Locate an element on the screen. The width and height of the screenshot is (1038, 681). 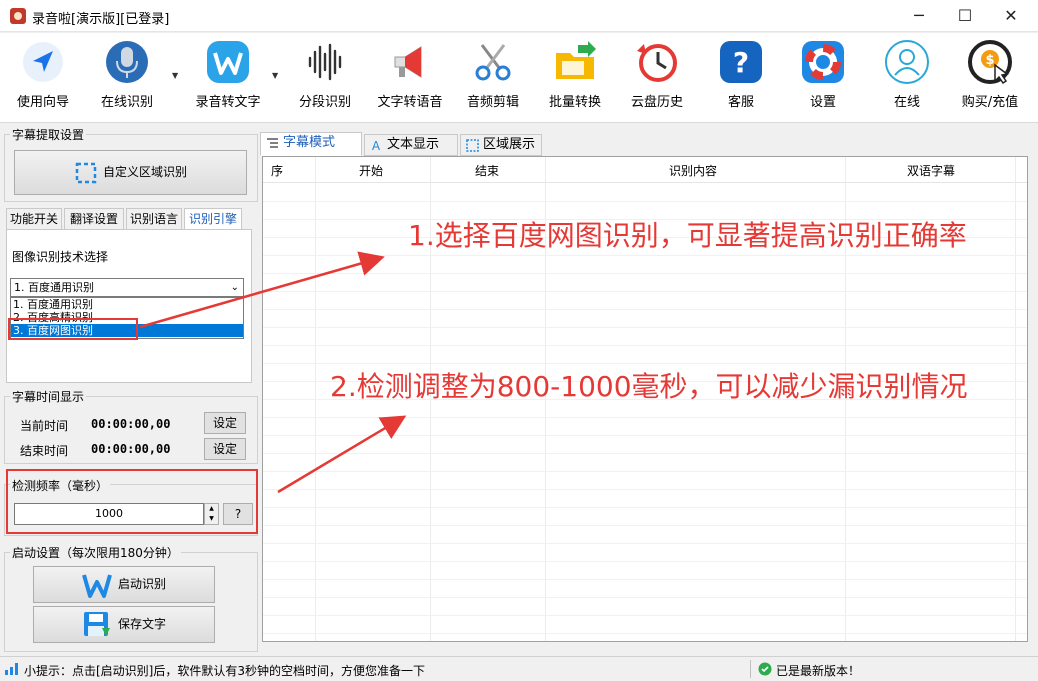
toolbar-segment-recognition-button: 分段识别 is located at coordinates (325, 79).